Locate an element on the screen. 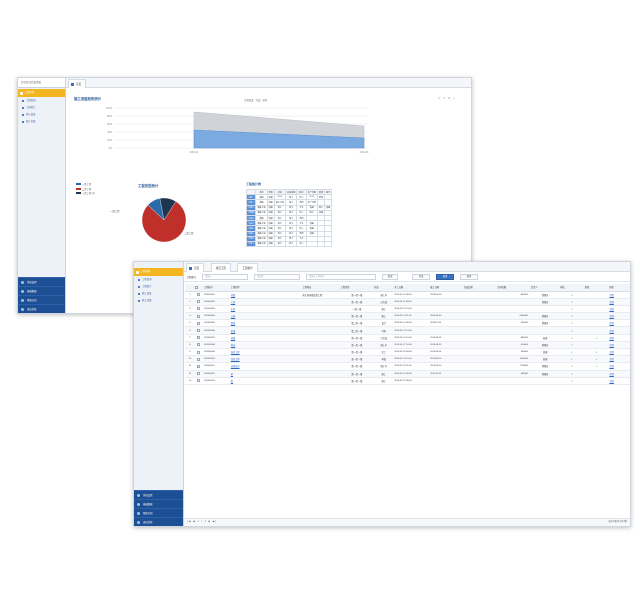 The width and height of the screenshot is (640, 600). finish-date is located at coordinates (479, 302).